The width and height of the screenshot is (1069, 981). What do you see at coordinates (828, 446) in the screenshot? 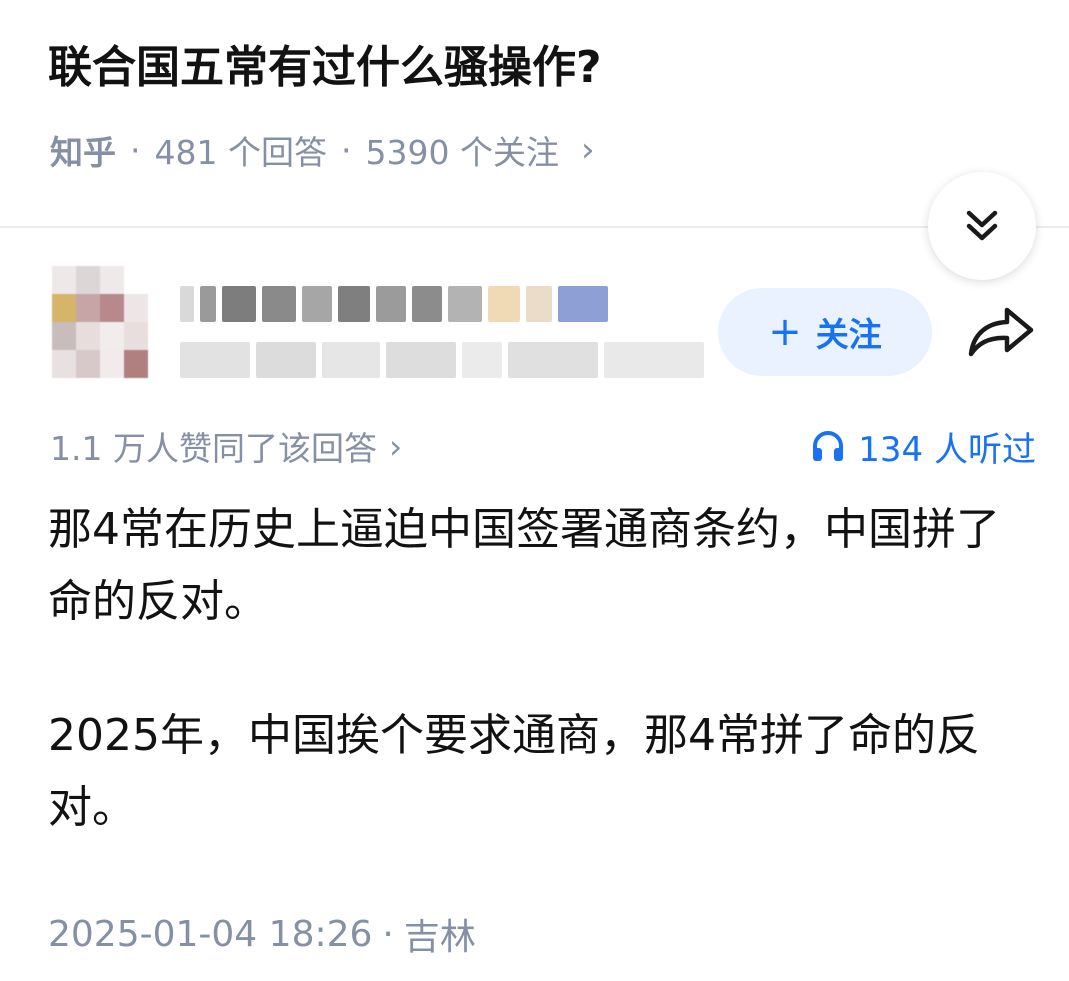
I see `headphones-icon` at bounding box center [828, 446].